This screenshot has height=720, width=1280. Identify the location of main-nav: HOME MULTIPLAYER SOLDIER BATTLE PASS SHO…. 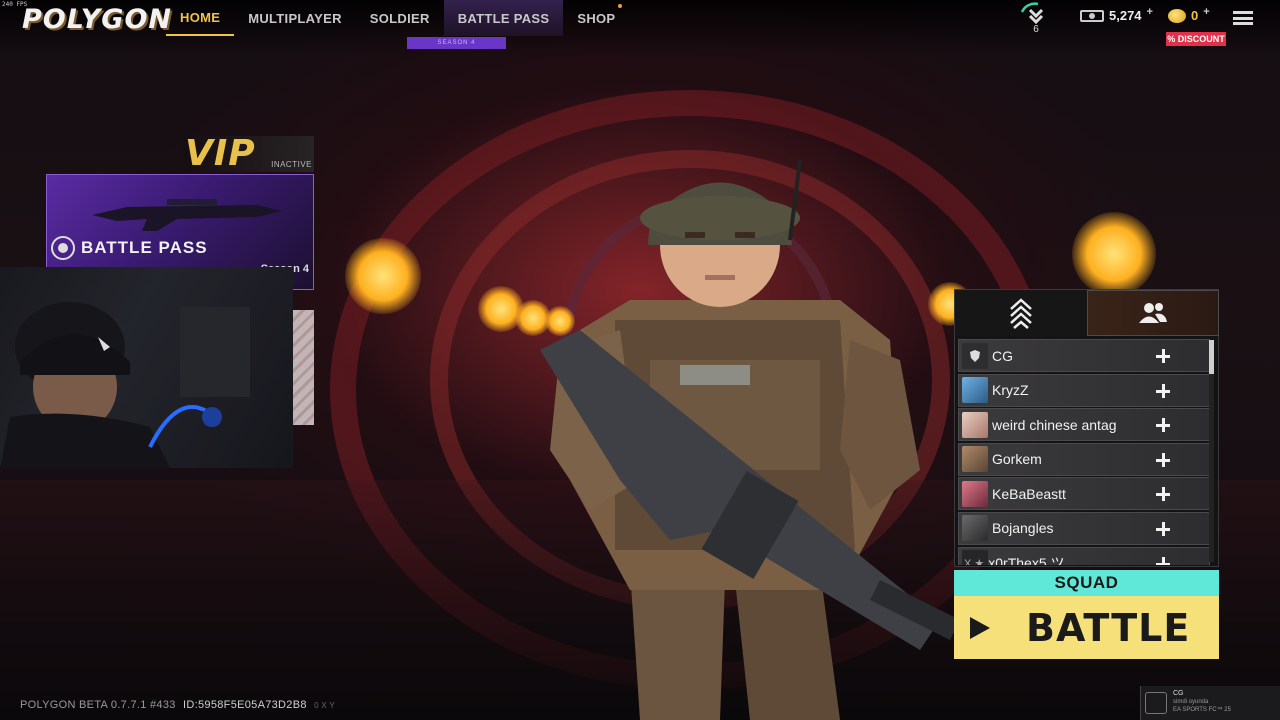
(397, 18).